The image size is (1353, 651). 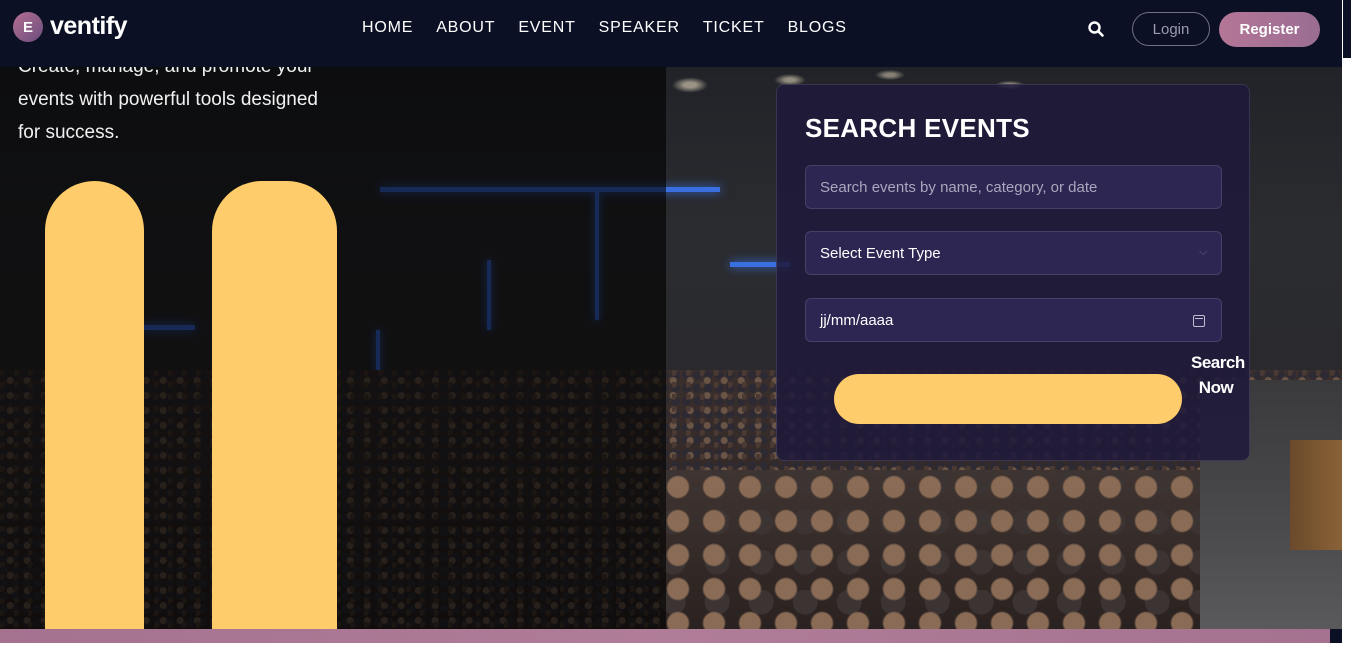 I want to click on nav-item-blogs: BLOGS, so click(x=817, y=28).